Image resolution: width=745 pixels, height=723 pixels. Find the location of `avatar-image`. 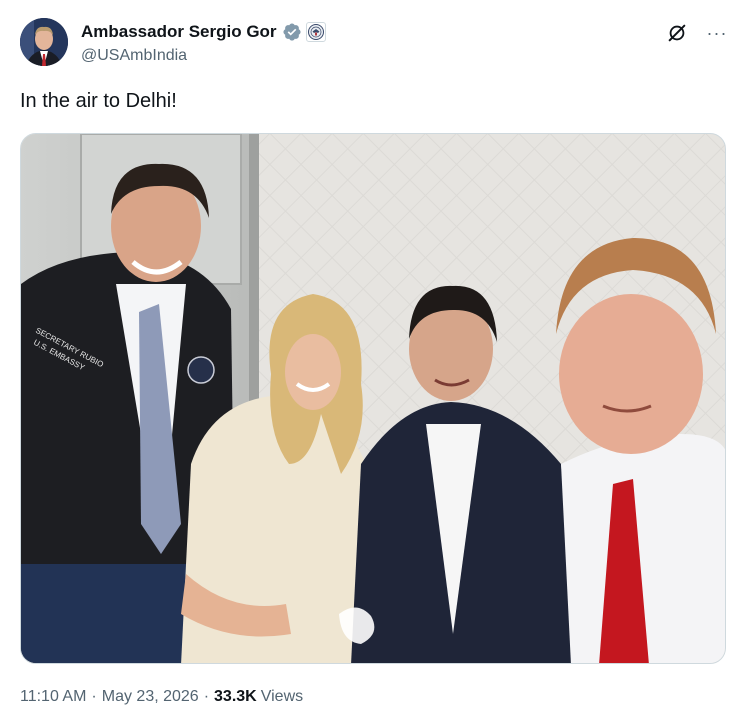

avatar-image is located at coordinates (44, 42).